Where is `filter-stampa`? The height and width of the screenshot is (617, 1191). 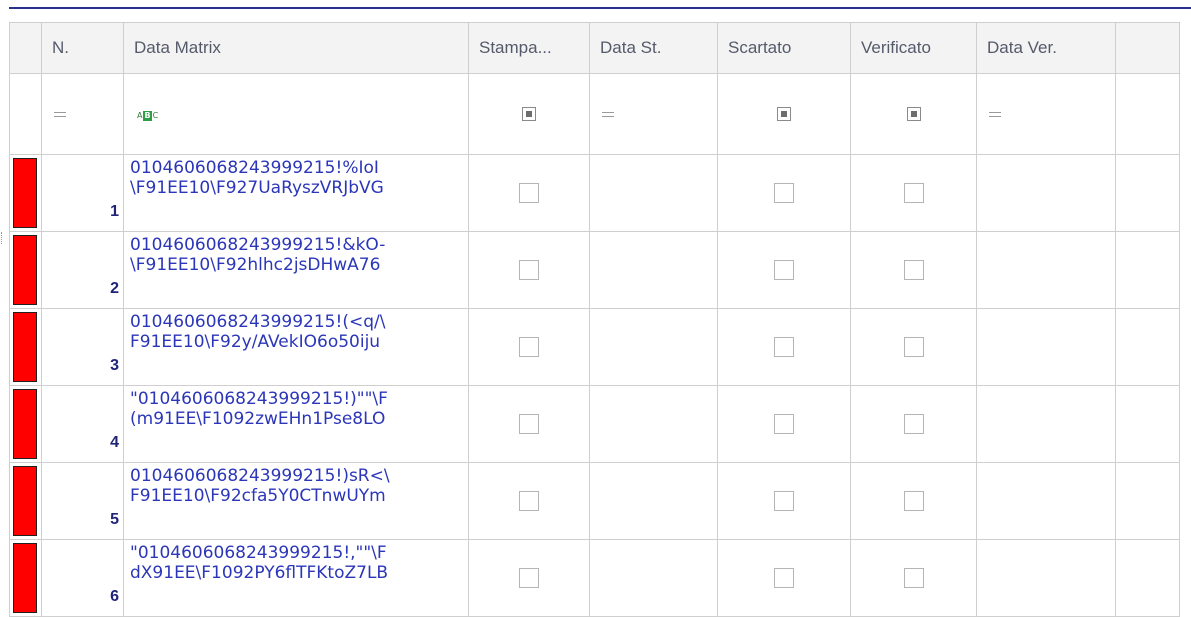
filter-stampa is located at coordinates (529, 114).